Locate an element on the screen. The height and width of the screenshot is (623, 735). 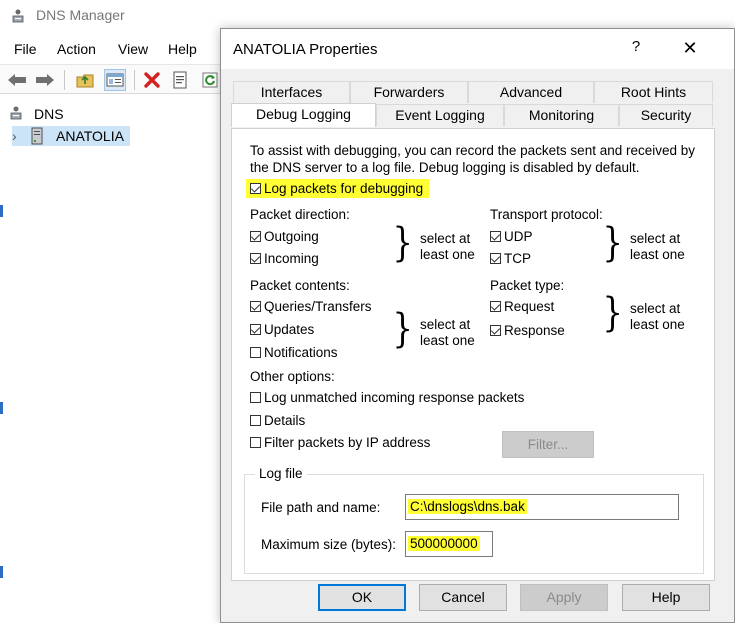
packet-direction-heading: Packet direction: is located at coordinates (300, 214).